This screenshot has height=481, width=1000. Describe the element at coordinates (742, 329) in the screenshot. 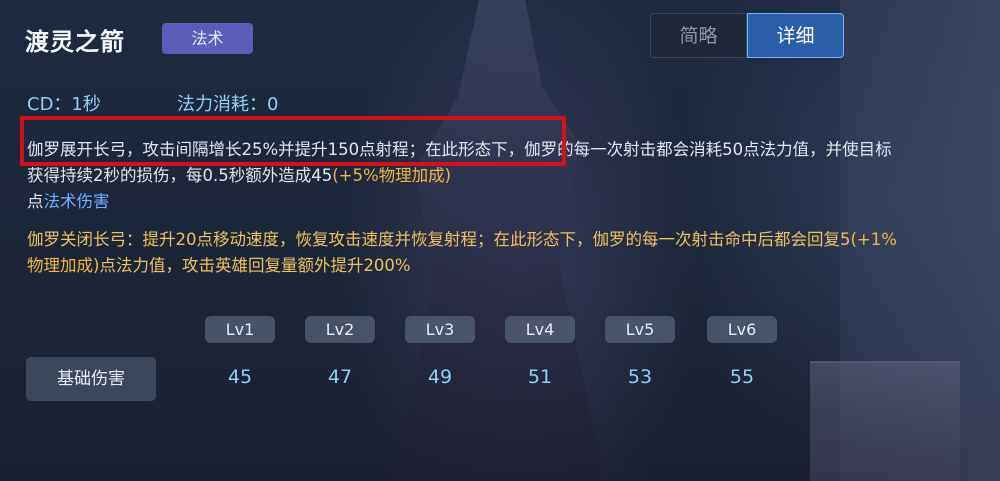

I see `level-header-6: Lv6` at that location.